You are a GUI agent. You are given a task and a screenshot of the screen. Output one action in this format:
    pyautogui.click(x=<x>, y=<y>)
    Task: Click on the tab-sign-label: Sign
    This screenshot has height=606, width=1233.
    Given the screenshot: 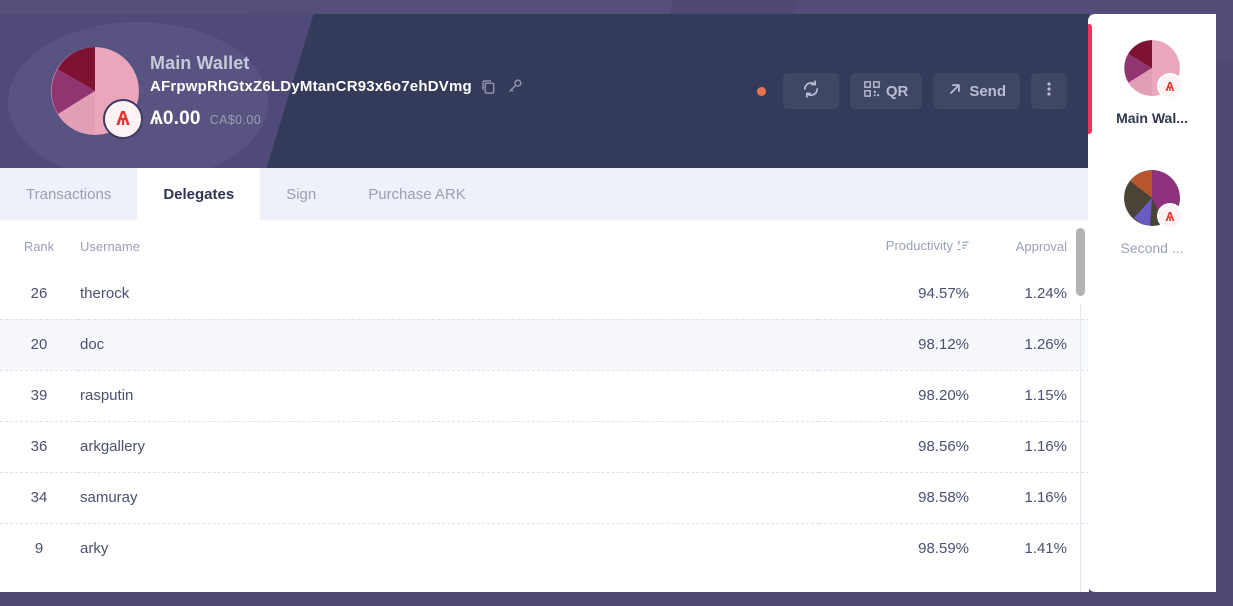 What is the action you would take?
    pyautogui.click(x=301, y=194)
    